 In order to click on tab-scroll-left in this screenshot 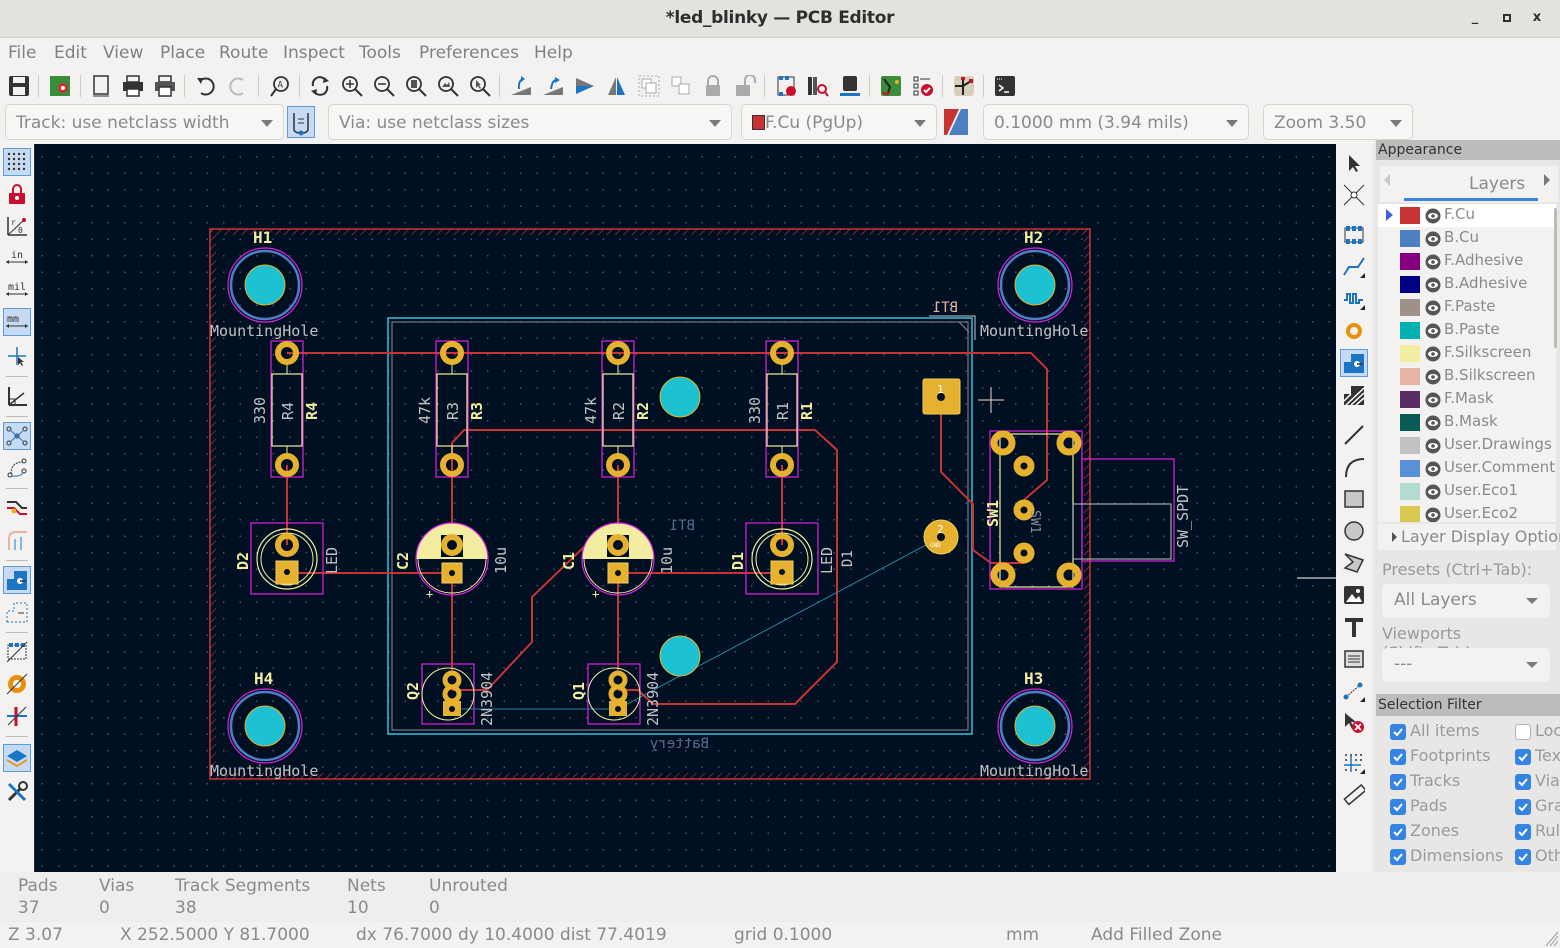, I will do `click(1387, 180)`.